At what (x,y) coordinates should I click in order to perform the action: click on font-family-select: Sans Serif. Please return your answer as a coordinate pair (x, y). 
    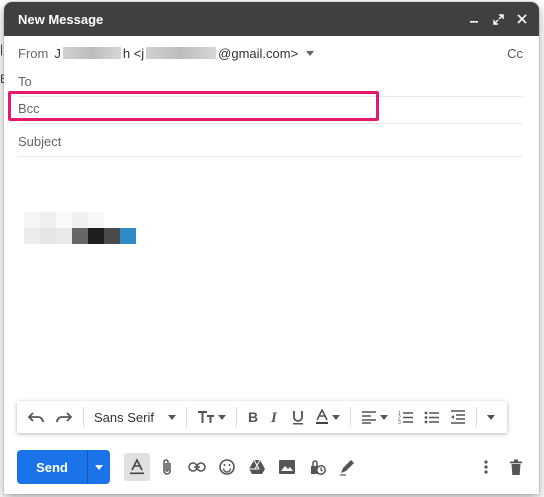
    Looking at the image, I should click on (135, 417).